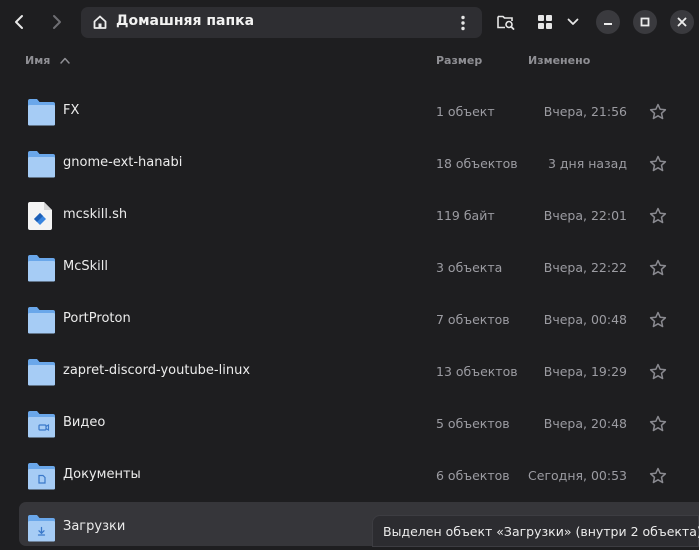 Image resolution: width=699 pixels, height=550 pixels. I want to click on file-row: Документы 6 объектов Сегодня, 00:53, so click(349, 476).